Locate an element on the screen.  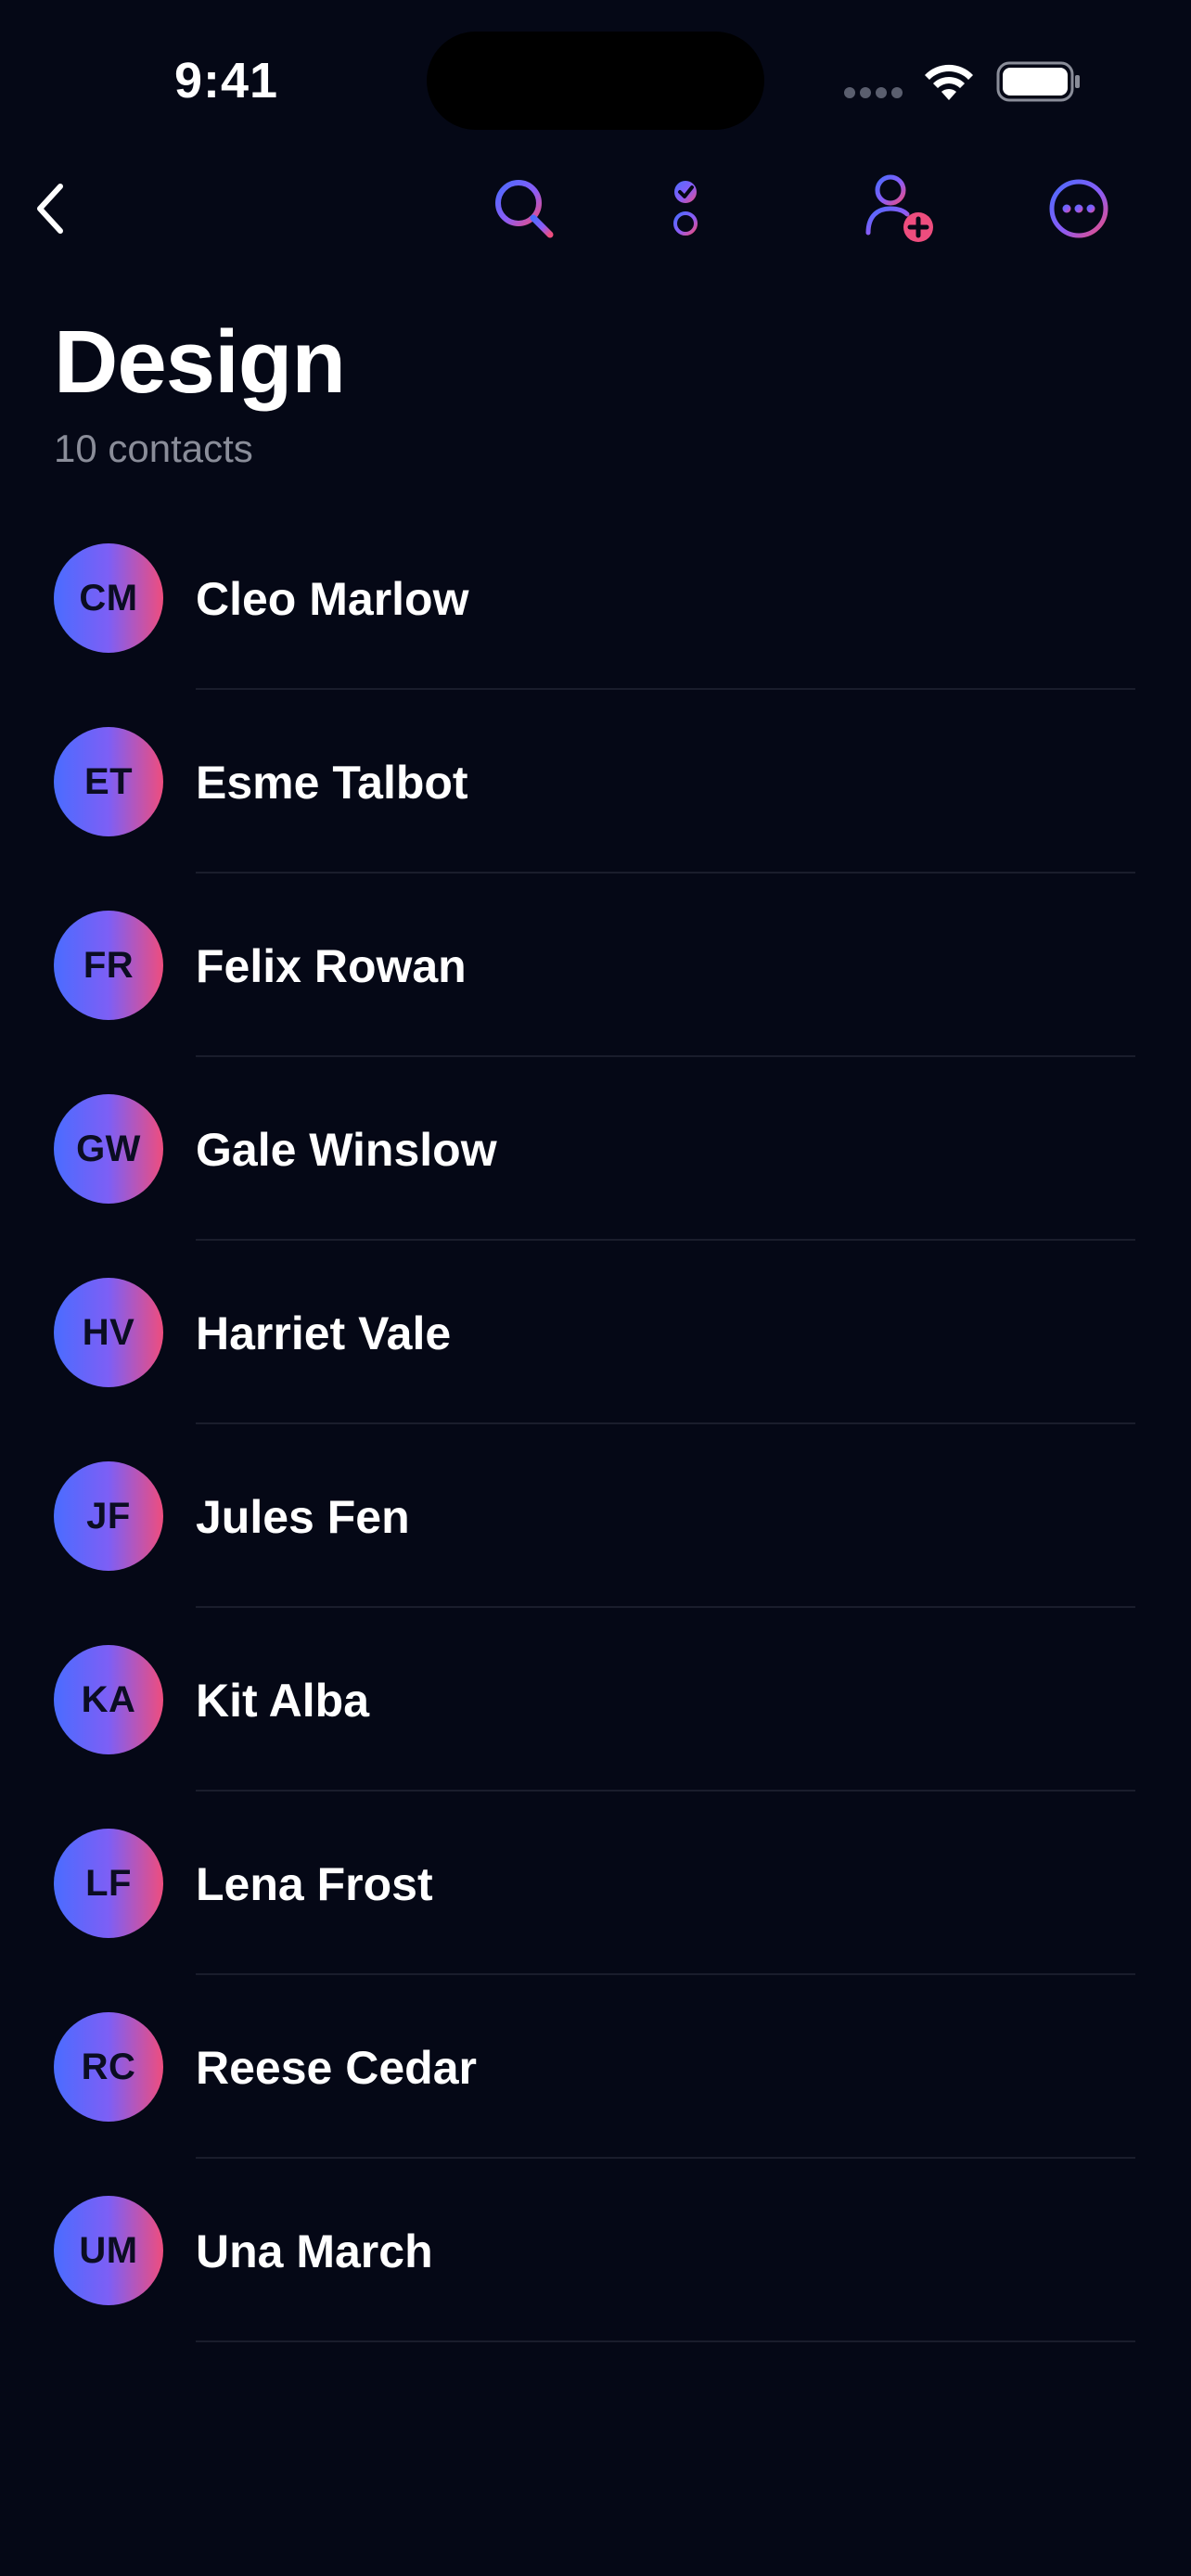
contact-row: FR Felix Rowan is located at coordinates (595, 965).